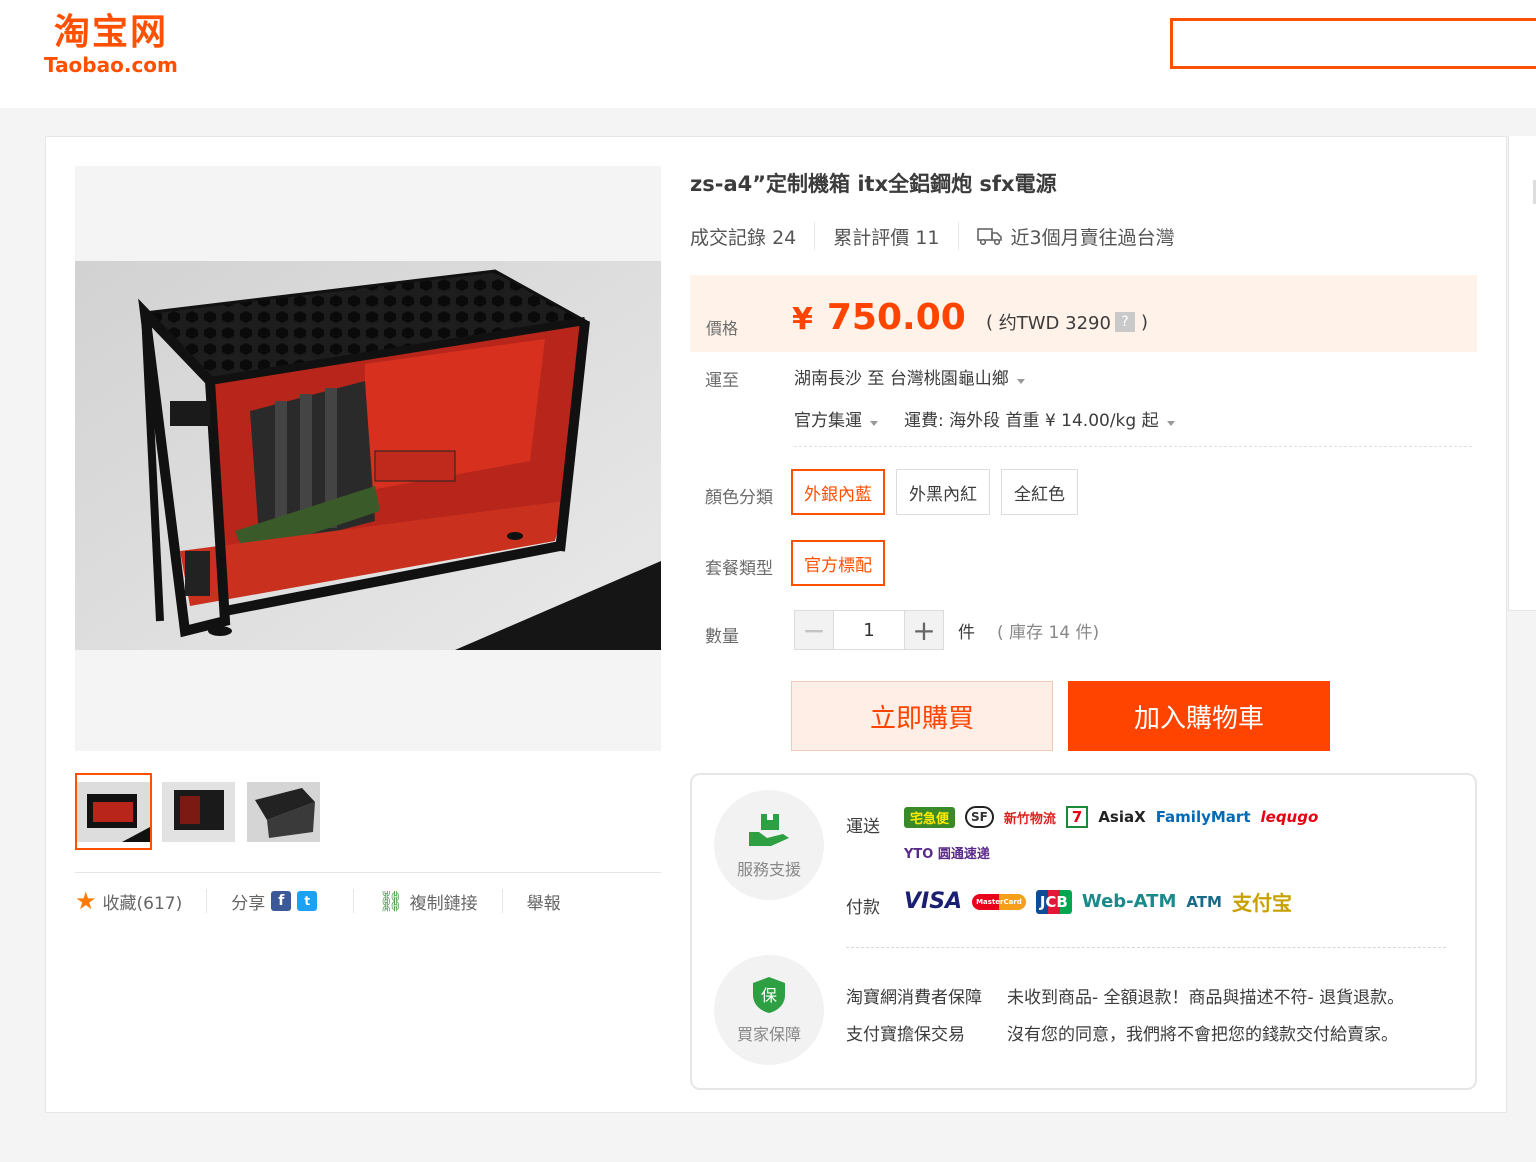 The height and width of the screenshot is (1162, 1536). I want to click on sales-record: 成交記錄 24, so click(743, 236).